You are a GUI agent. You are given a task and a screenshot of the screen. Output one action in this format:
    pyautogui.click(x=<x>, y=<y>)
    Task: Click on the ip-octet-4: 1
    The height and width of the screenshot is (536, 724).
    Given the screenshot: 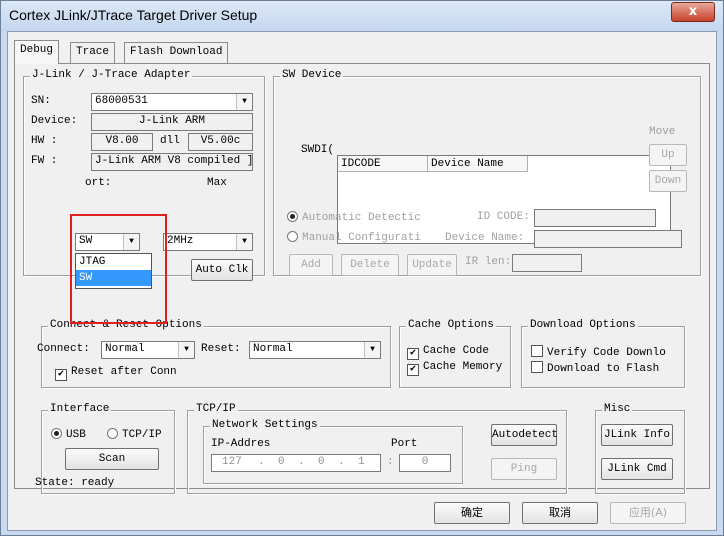 What is the action you would take?
    pyautogui.click(x=361, y=462)
    